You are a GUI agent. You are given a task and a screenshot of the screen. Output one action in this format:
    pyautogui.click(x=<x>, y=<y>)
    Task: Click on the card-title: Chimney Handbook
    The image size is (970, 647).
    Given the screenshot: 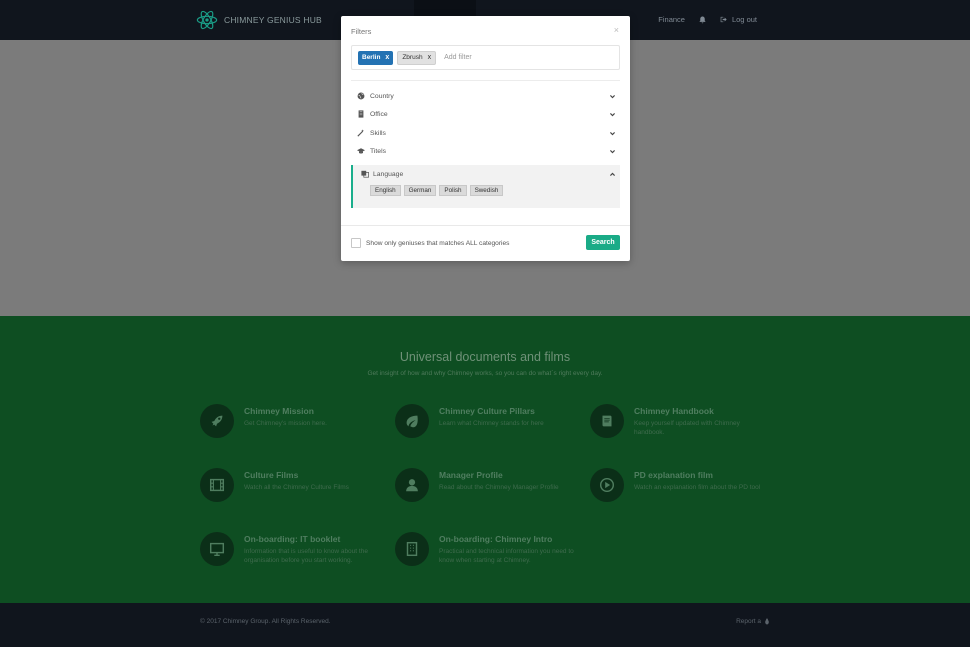 What is the action you would take?
    pyautogui.click(x=674, y=411)
    